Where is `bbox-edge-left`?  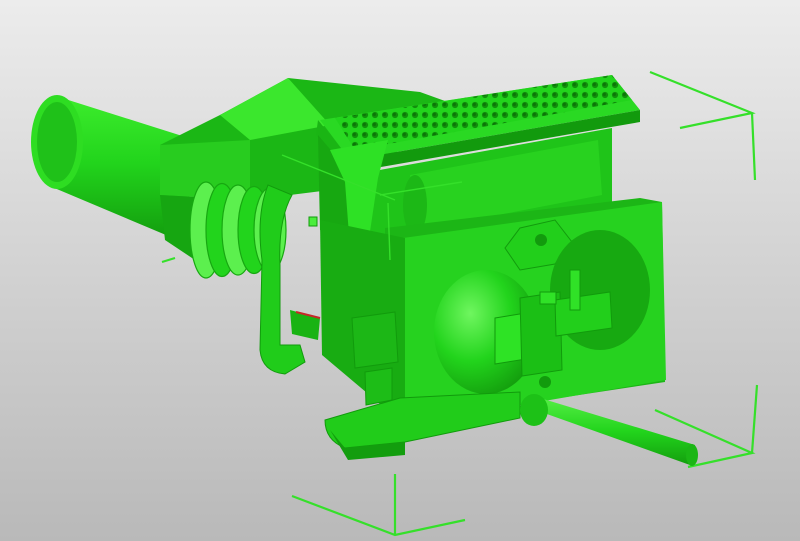
bbox-edge-left is located at coordinates (168, 260).